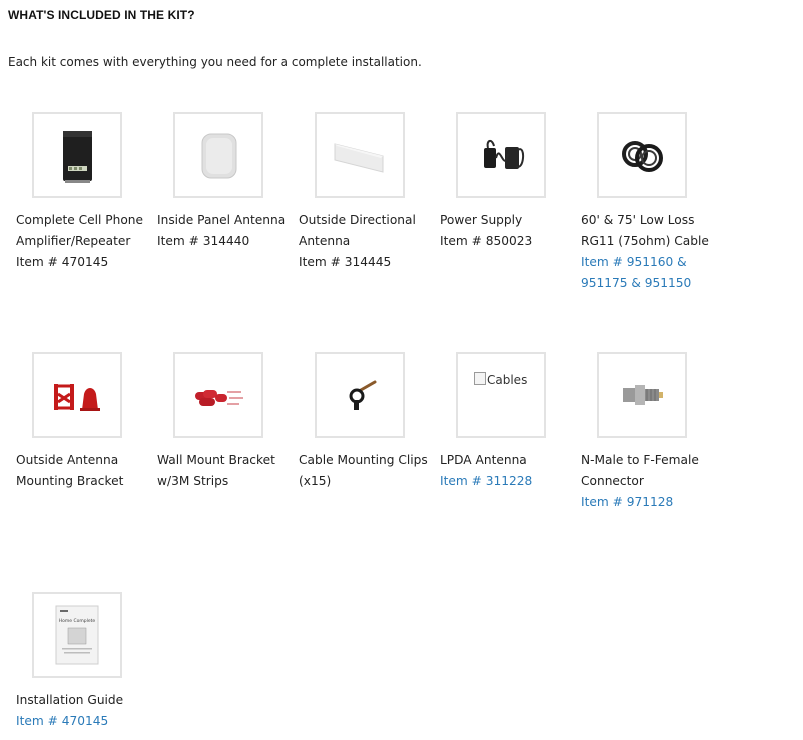 The image size is (803, 740). Describe the element at coordinates (77, 397) in the screenshot. I see `mounting-bracket-icon` at that location.